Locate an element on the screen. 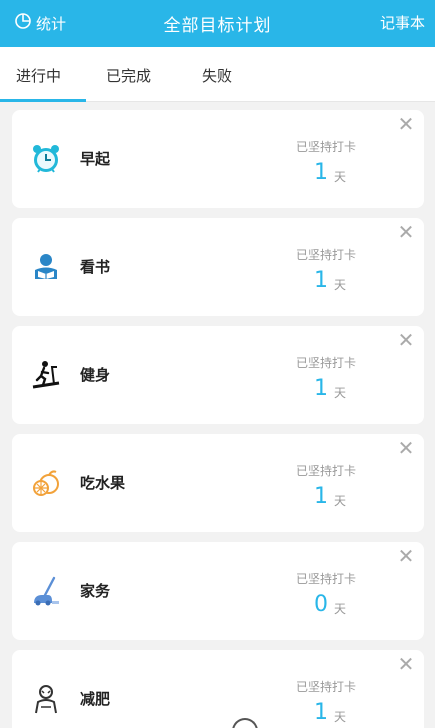  goal-card-reading: 看书 ✕ 已坚持打卡 1 天 is located at coordinates (218, 267).